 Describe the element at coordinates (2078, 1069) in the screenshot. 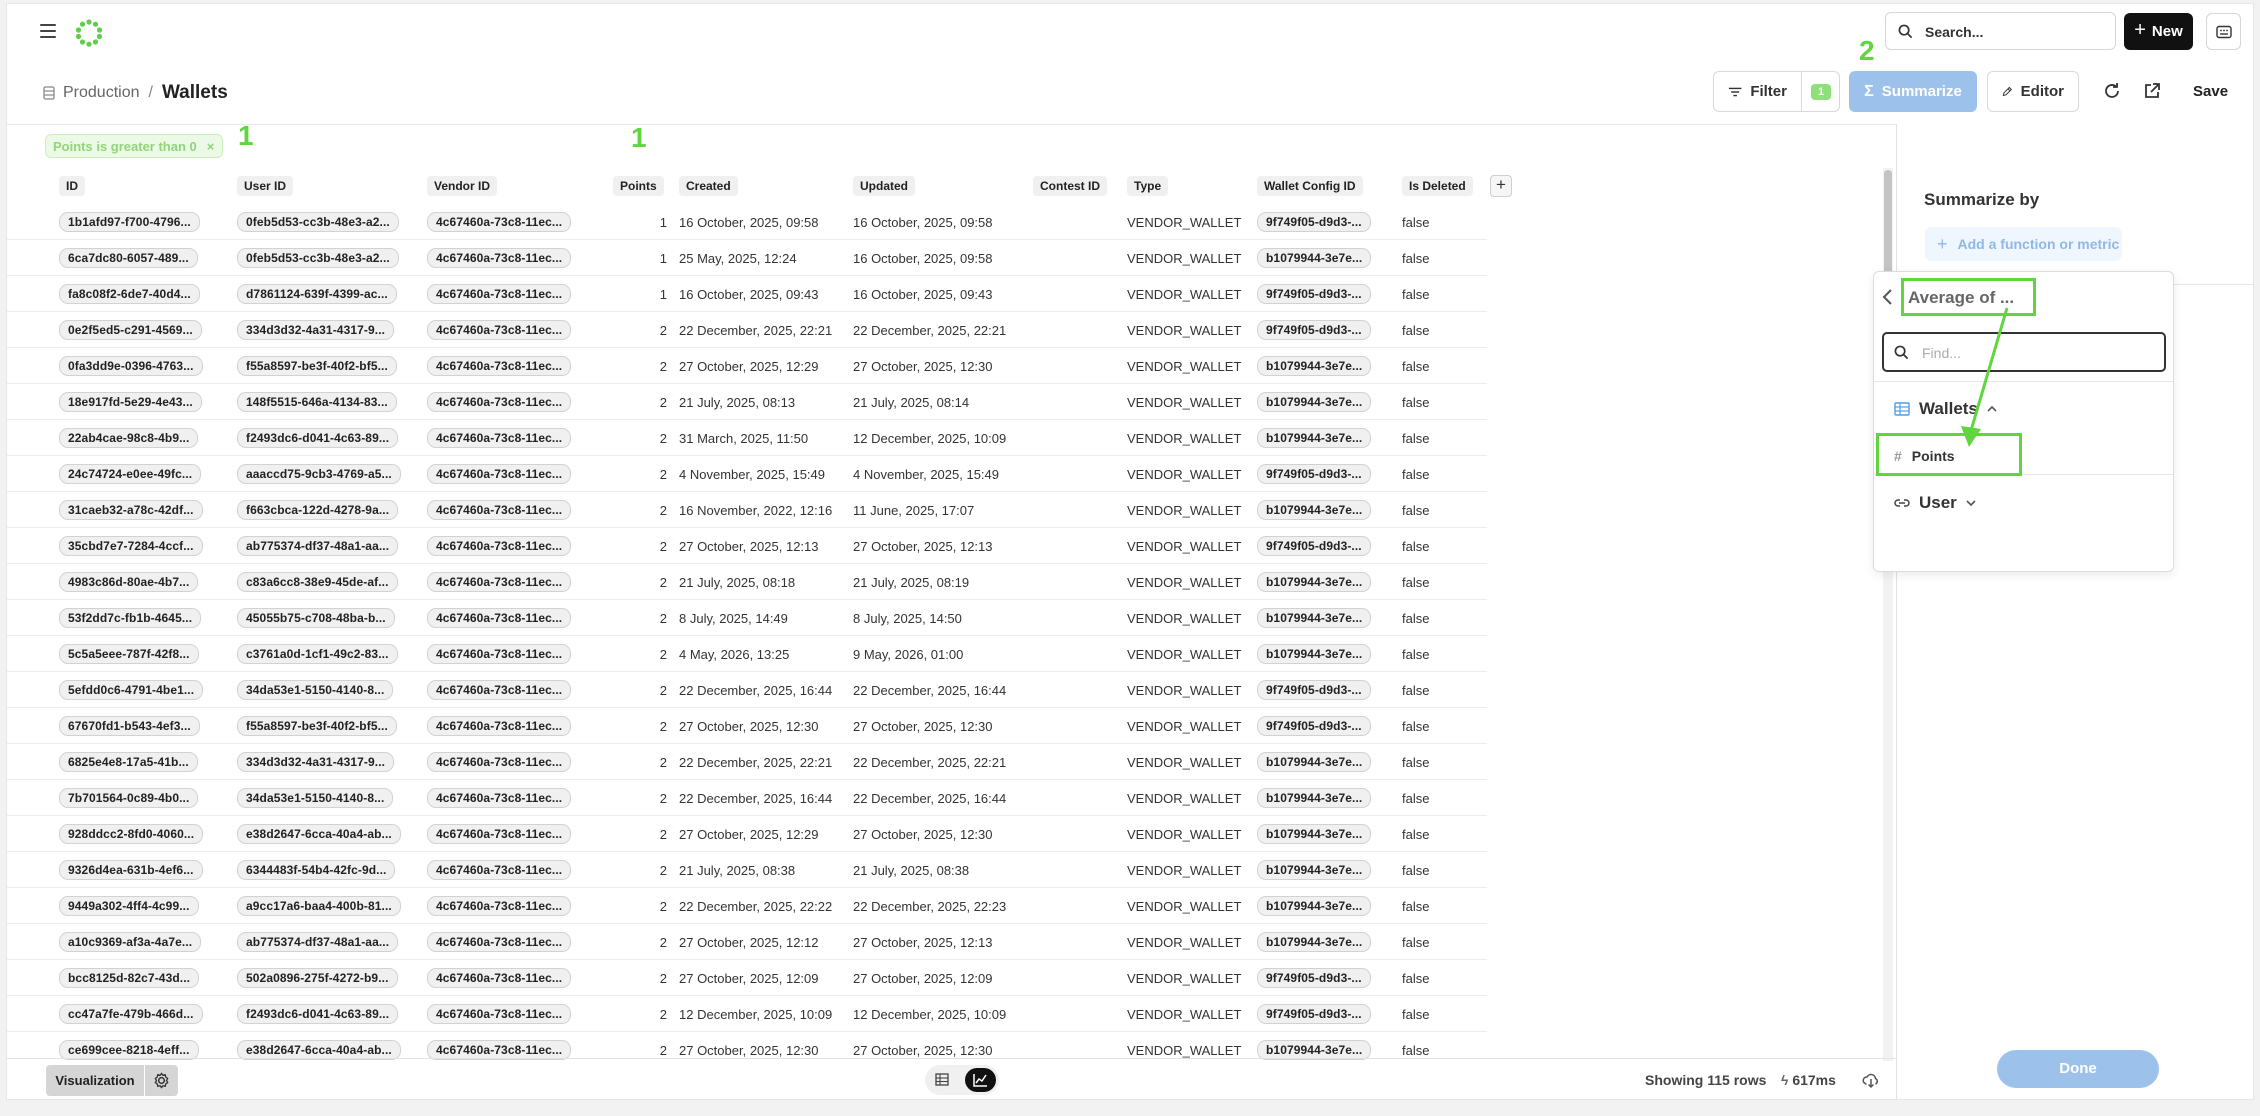

I see `done-button: Done` at that location.